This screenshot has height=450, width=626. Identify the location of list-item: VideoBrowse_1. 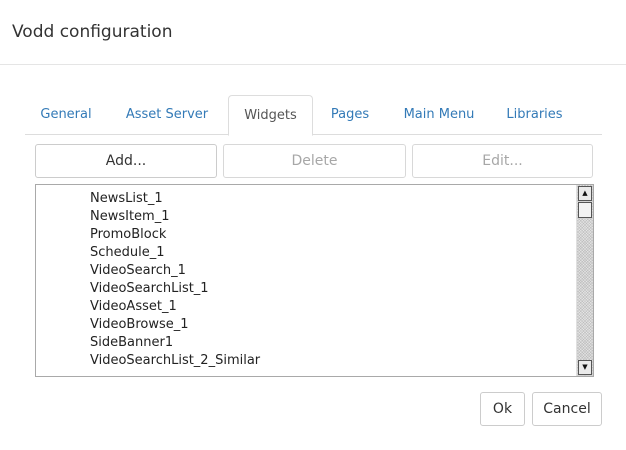
(325, 325).